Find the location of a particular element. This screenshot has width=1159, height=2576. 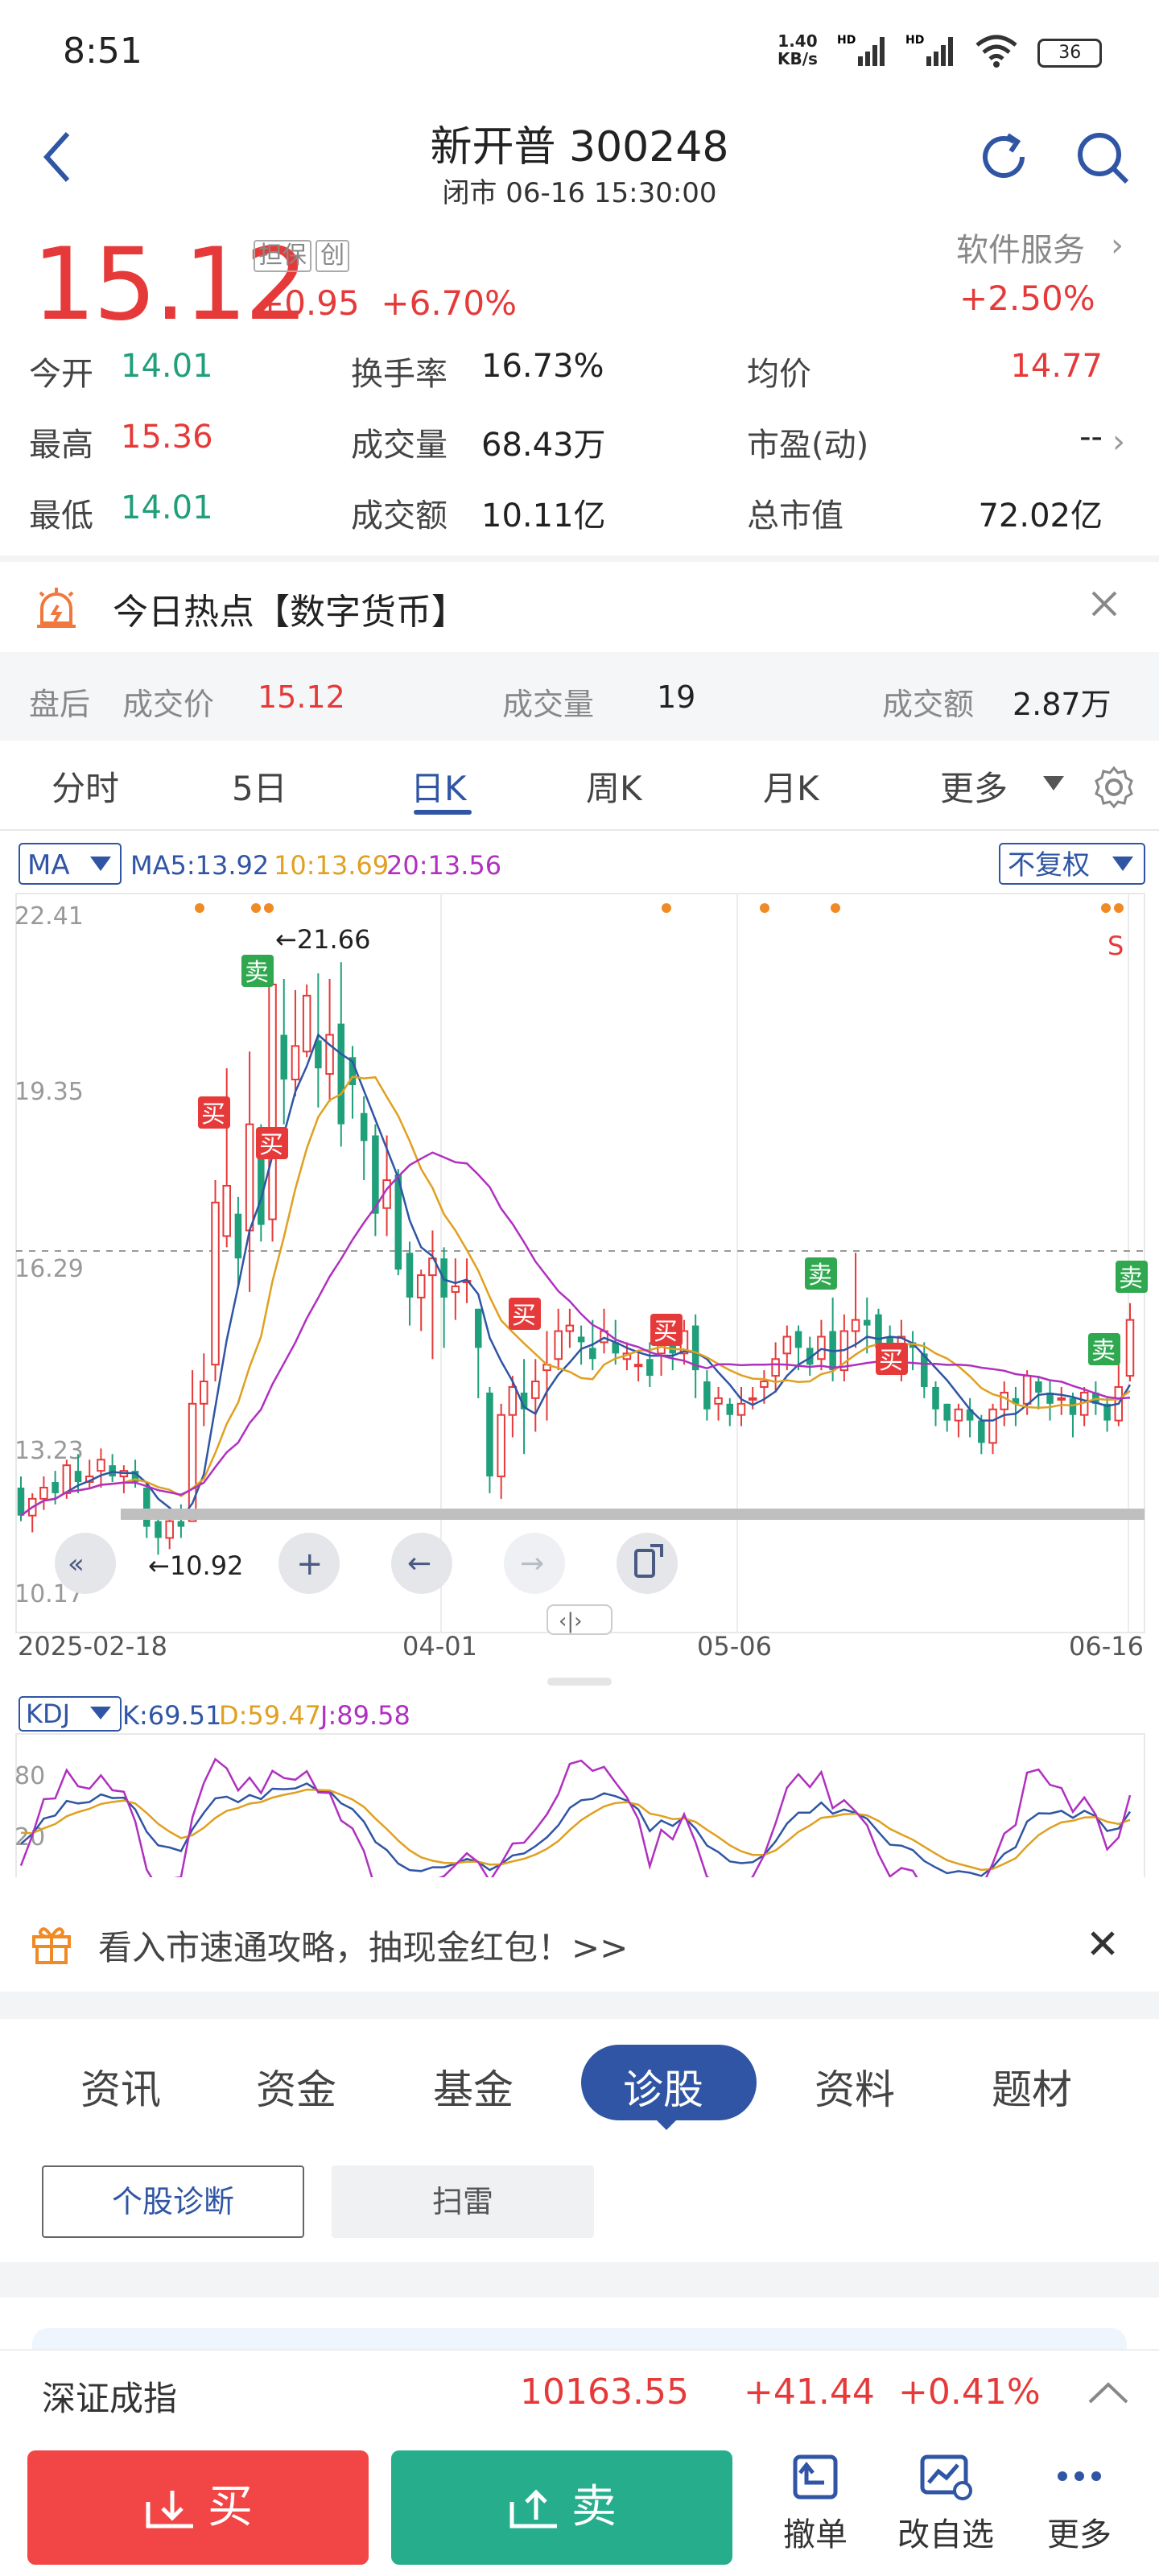

svg-text: HD is located at coordinates (846, 40).